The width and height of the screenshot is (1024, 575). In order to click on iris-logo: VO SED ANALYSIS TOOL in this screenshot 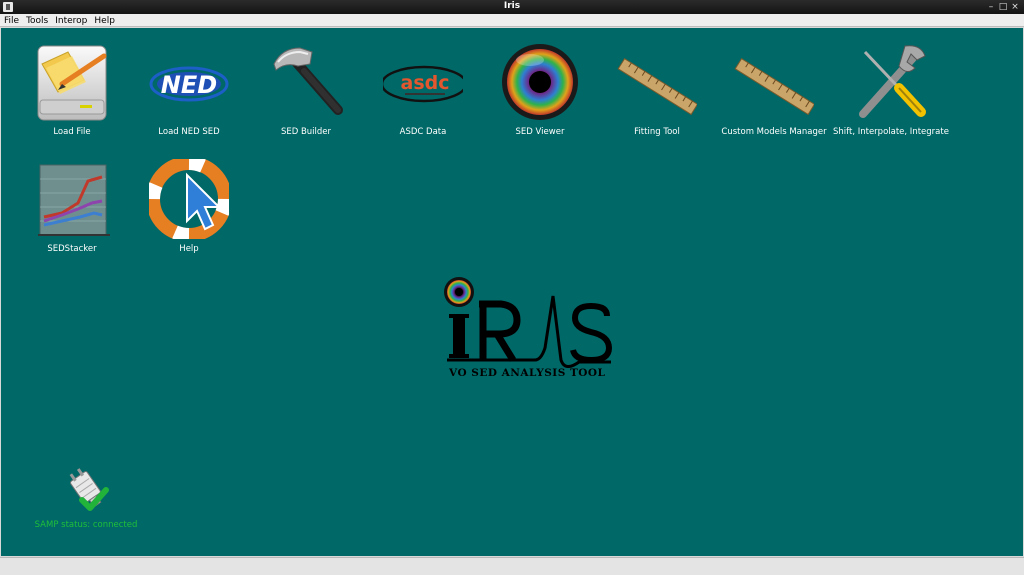, I will do `click(529, 326)`.